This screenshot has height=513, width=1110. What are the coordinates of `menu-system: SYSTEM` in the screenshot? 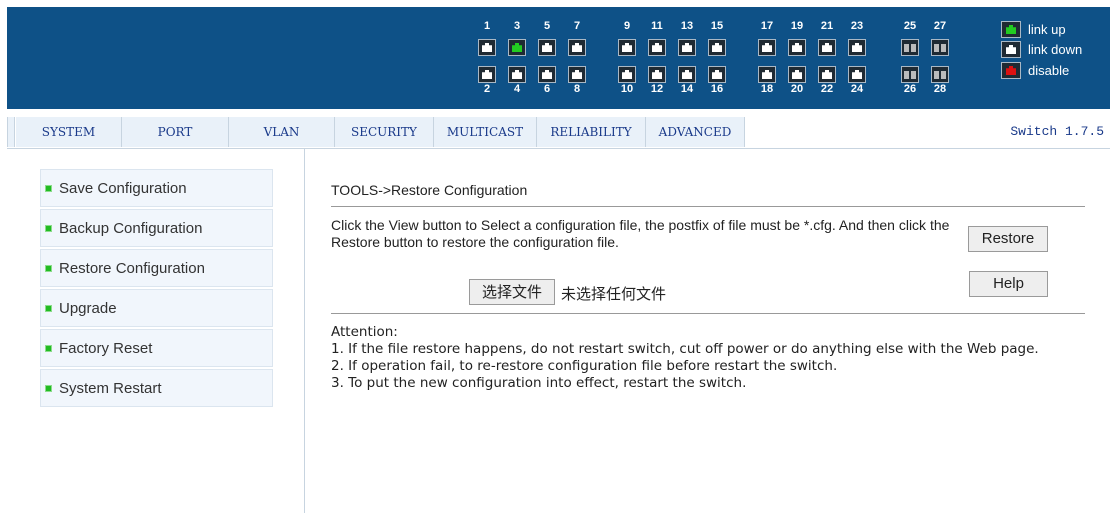 It's located at (69, 132).